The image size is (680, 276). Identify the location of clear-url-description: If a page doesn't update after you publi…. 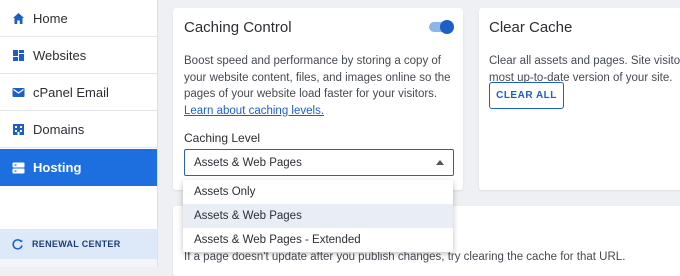
(405, 257).